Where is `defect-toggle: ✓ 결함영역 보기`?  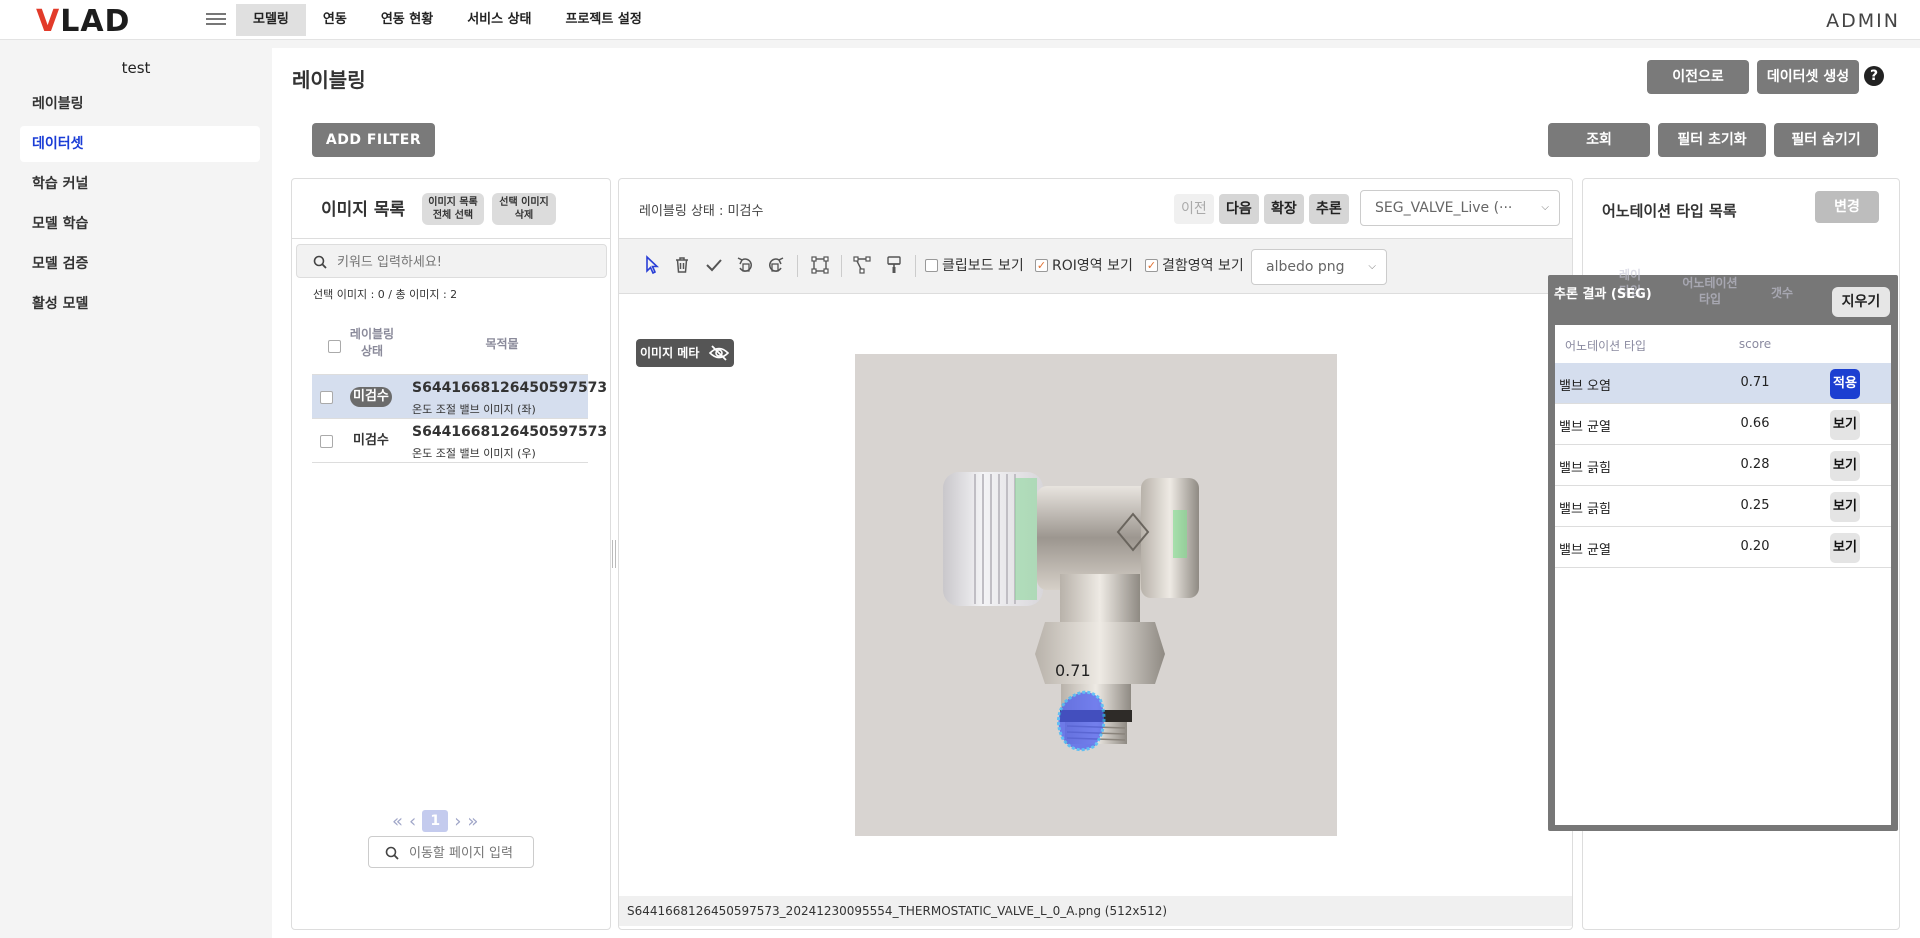
defect-toggle: ✓ 결함영역 보기 is located at coordinates (1194, 265).